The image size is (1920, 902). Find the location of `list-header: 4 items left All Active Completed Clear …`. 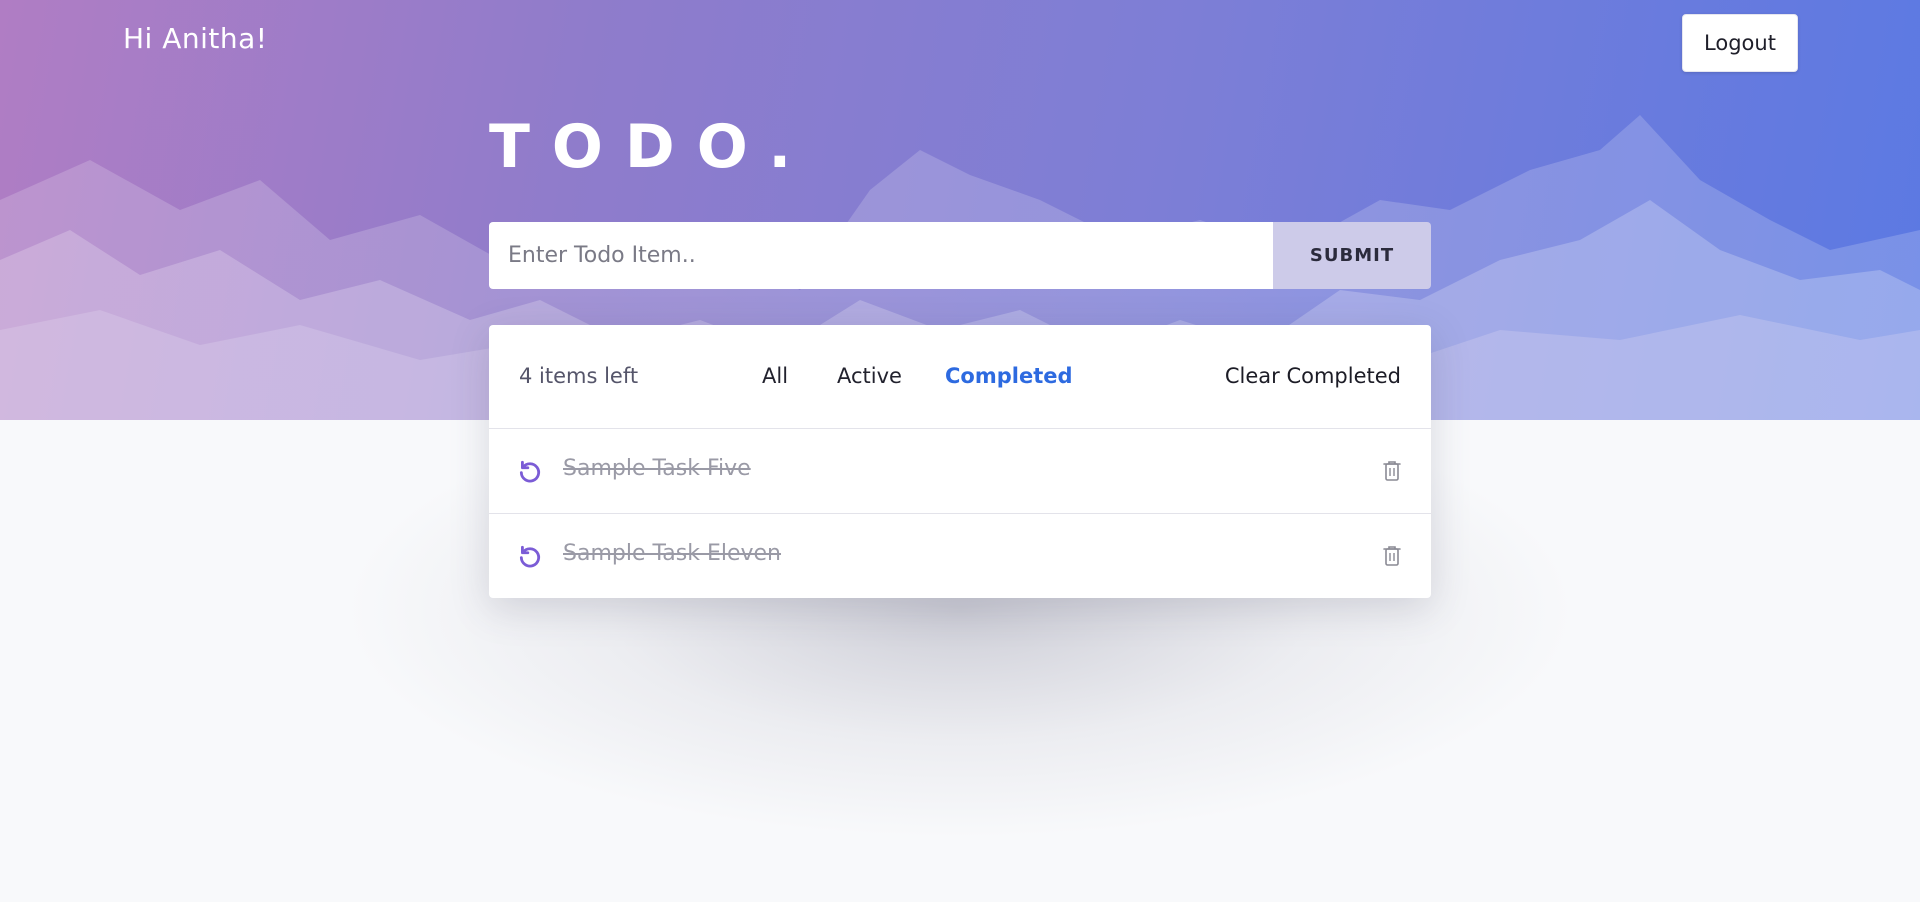

list-header: 4 items left All Active Completed Clear … is located at coordinates (960, 377).